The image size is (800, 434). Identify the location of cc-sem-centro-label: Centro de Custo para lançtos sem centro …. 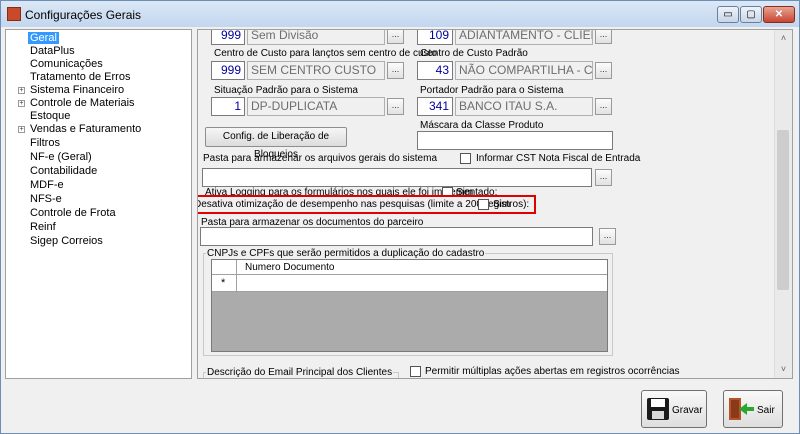
(325, 53).